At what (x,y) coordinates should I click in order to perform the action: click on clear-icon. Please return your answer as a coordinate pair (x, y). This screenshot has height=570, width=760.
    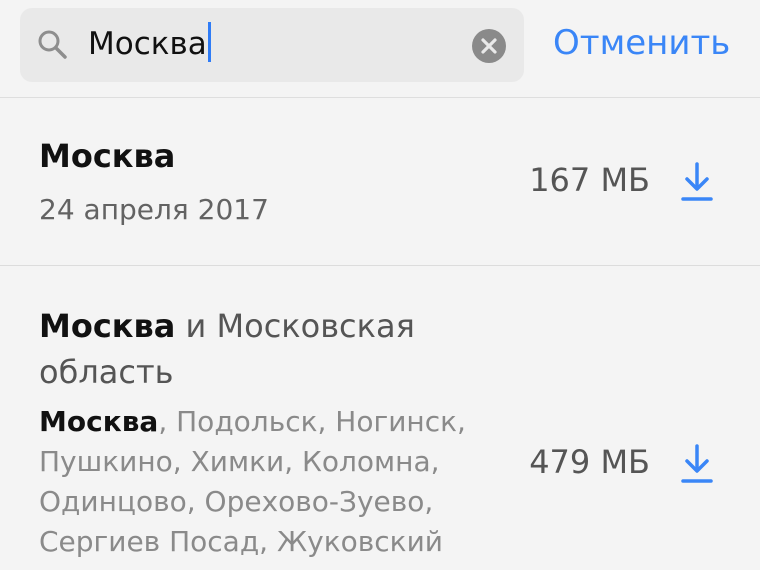
    Looking at the image, I should click on (489, 46).